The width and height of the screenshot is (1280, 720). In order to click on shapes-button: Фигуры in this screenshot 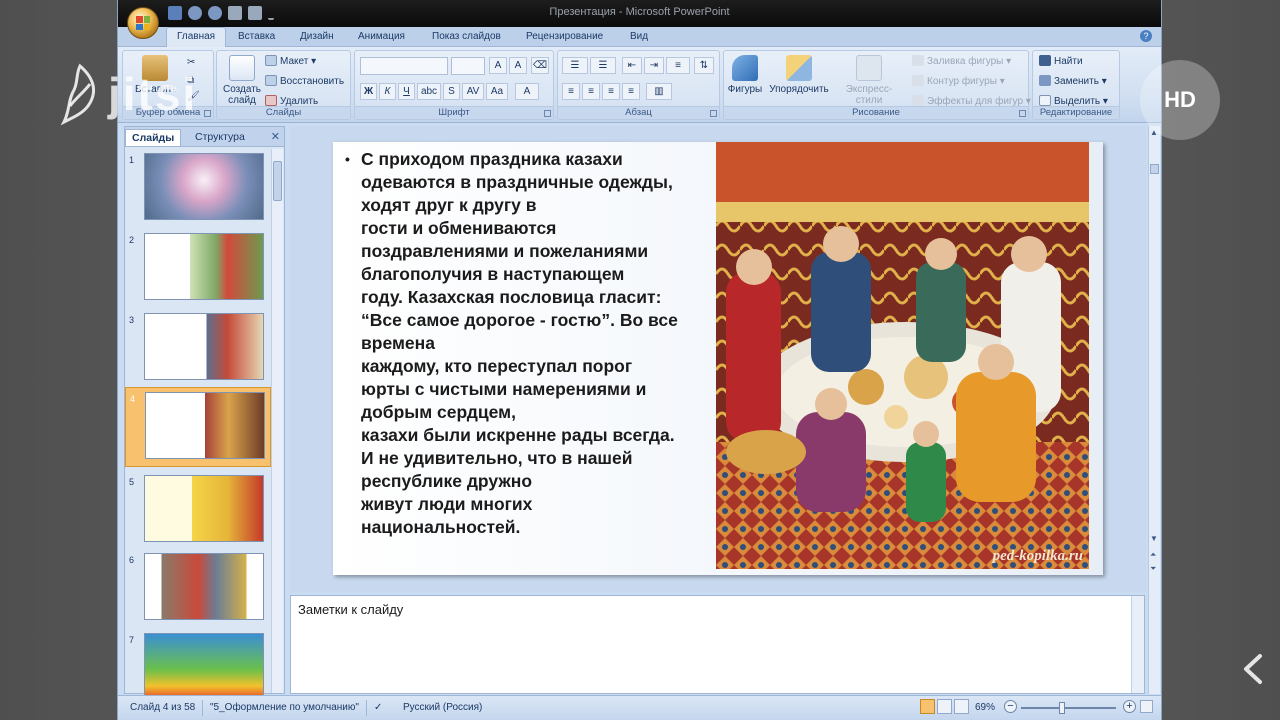, I will do `click(745, 75)`.